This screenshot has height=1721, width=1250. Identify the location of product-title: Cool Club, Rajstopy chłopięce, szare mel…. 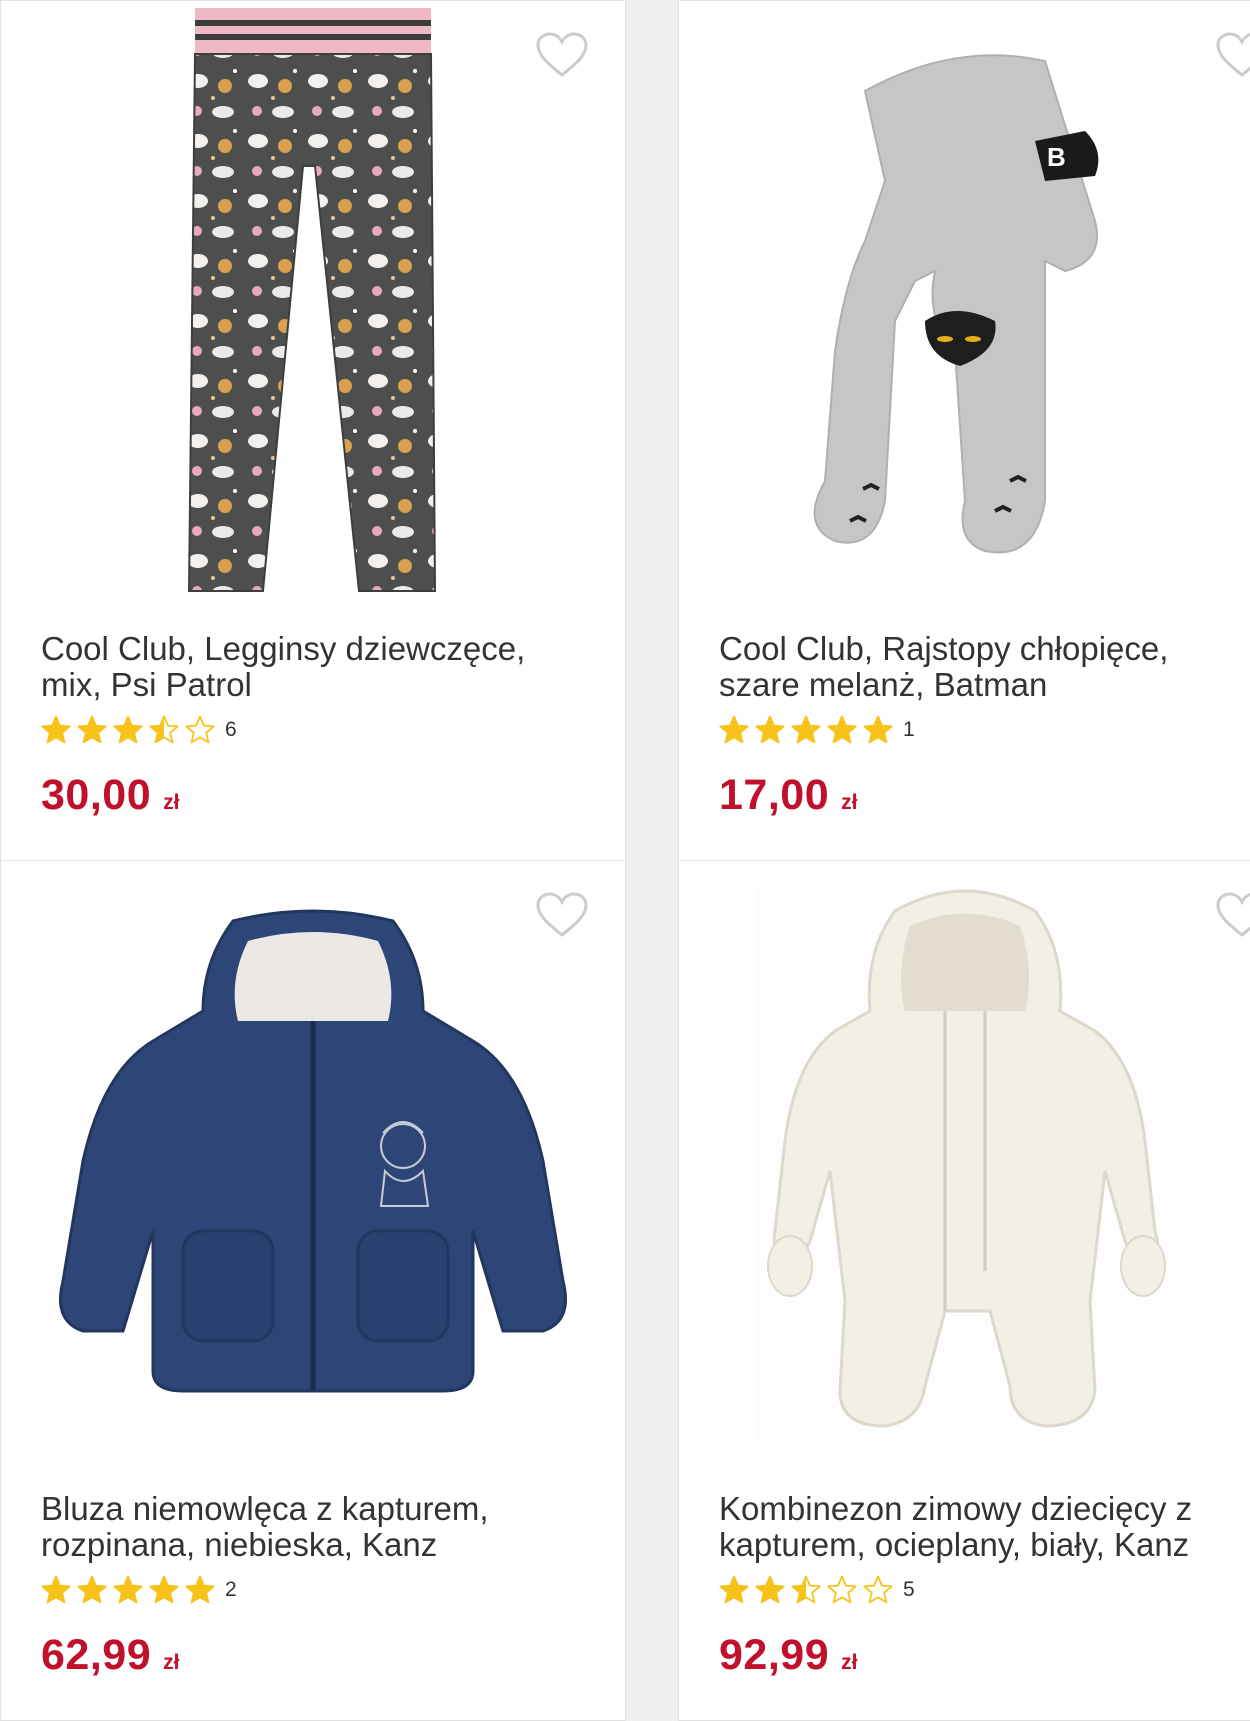
(979, 667).